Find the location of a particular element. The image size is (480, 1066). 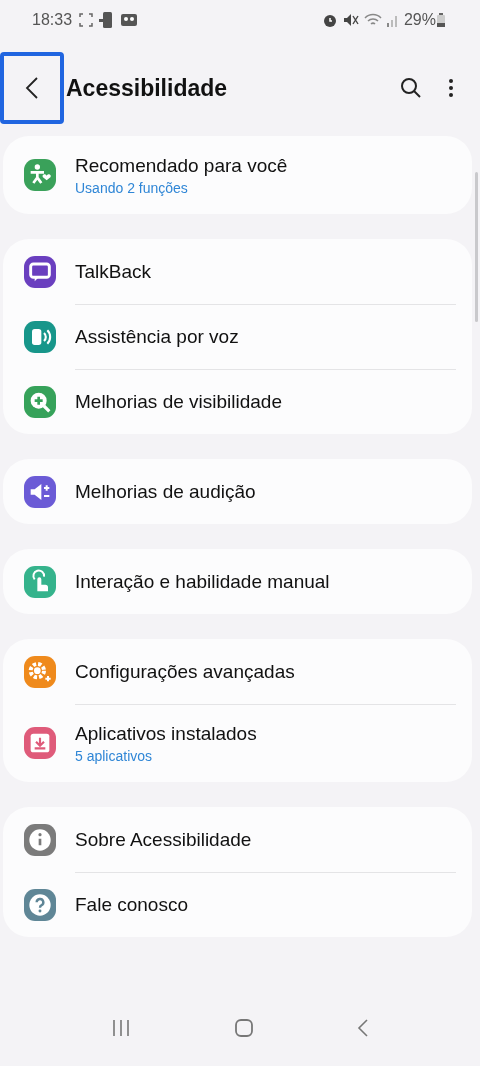

item-title: Recomendado para você is located at coordinates (182, 165).